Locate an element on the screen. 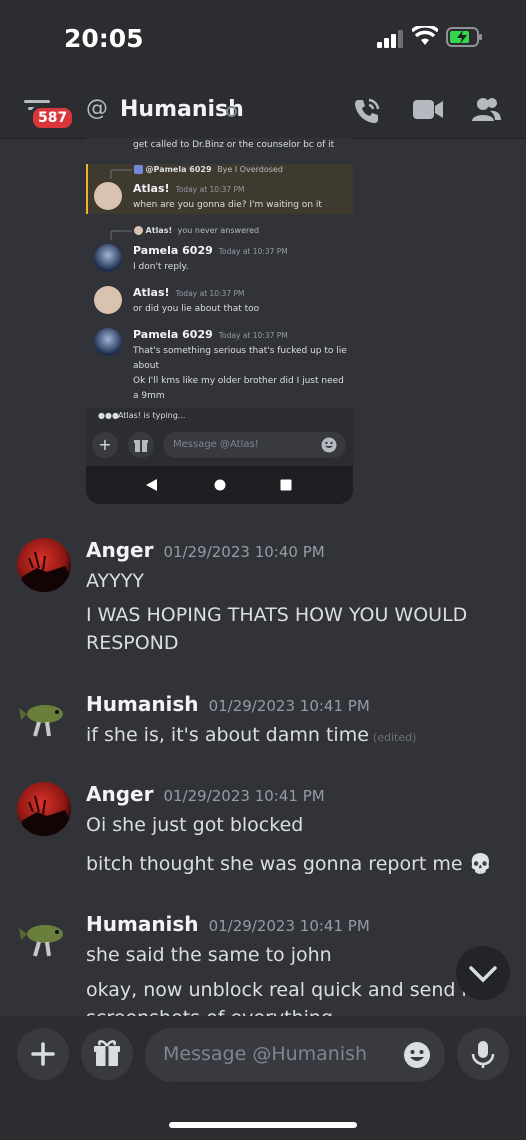 The image size is (526, 1140). reply-ref-name: Atlas! is located at coordinates (159, 230).